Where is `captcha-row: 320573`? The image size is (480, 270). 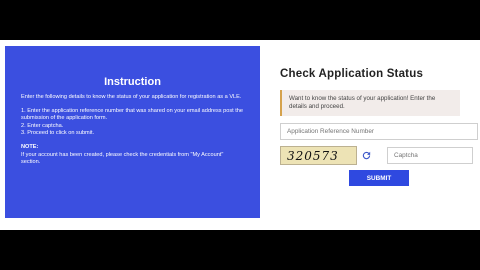 captcha-row: 320573 is located at coordinates (377, 155).